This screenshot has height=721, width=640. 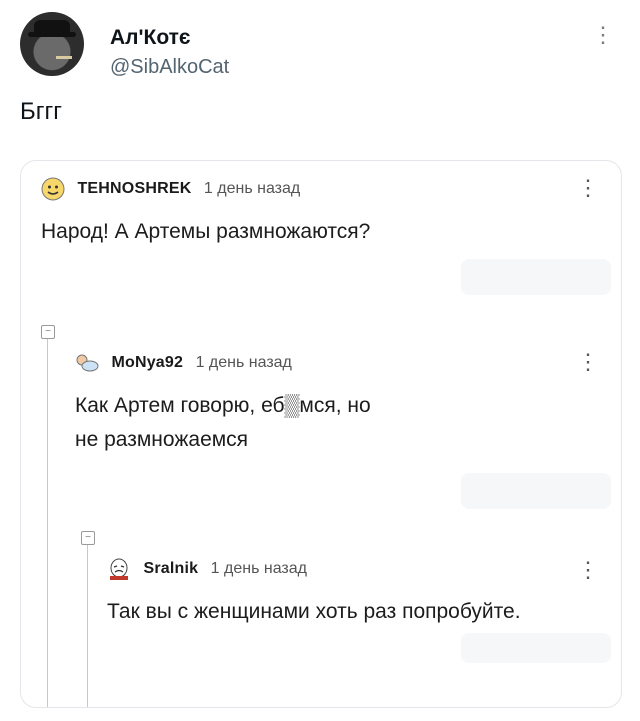 I want to click on smiley-emoji-icon, so click(x=53, y=189).